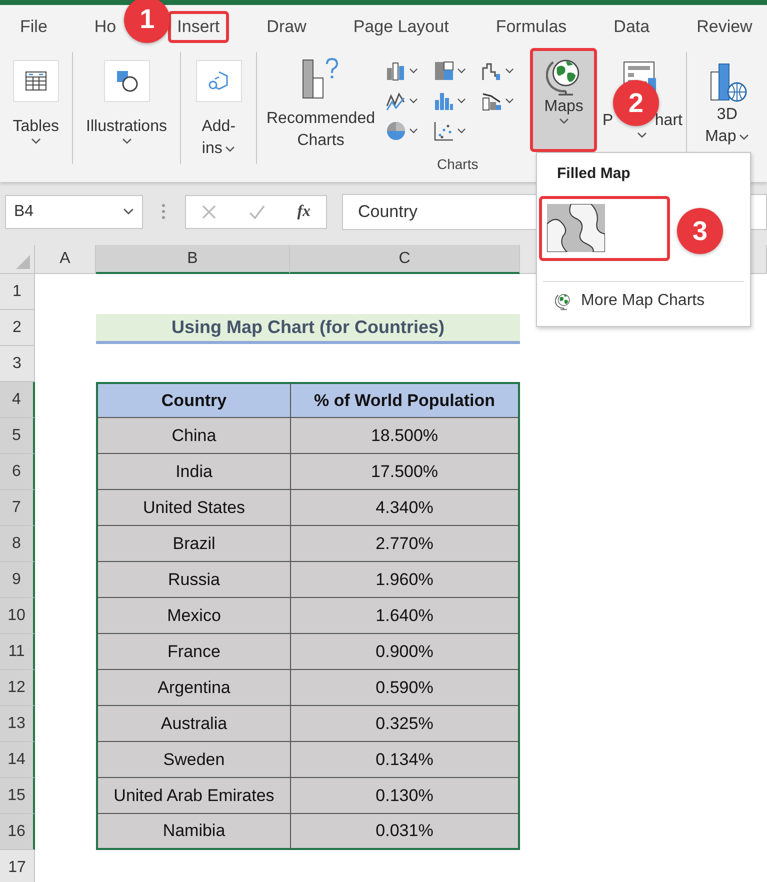 Image resolution: width=767 pixels, height=882 pixels. I want to click on table-cell: 18.500%, so click(405, 436).